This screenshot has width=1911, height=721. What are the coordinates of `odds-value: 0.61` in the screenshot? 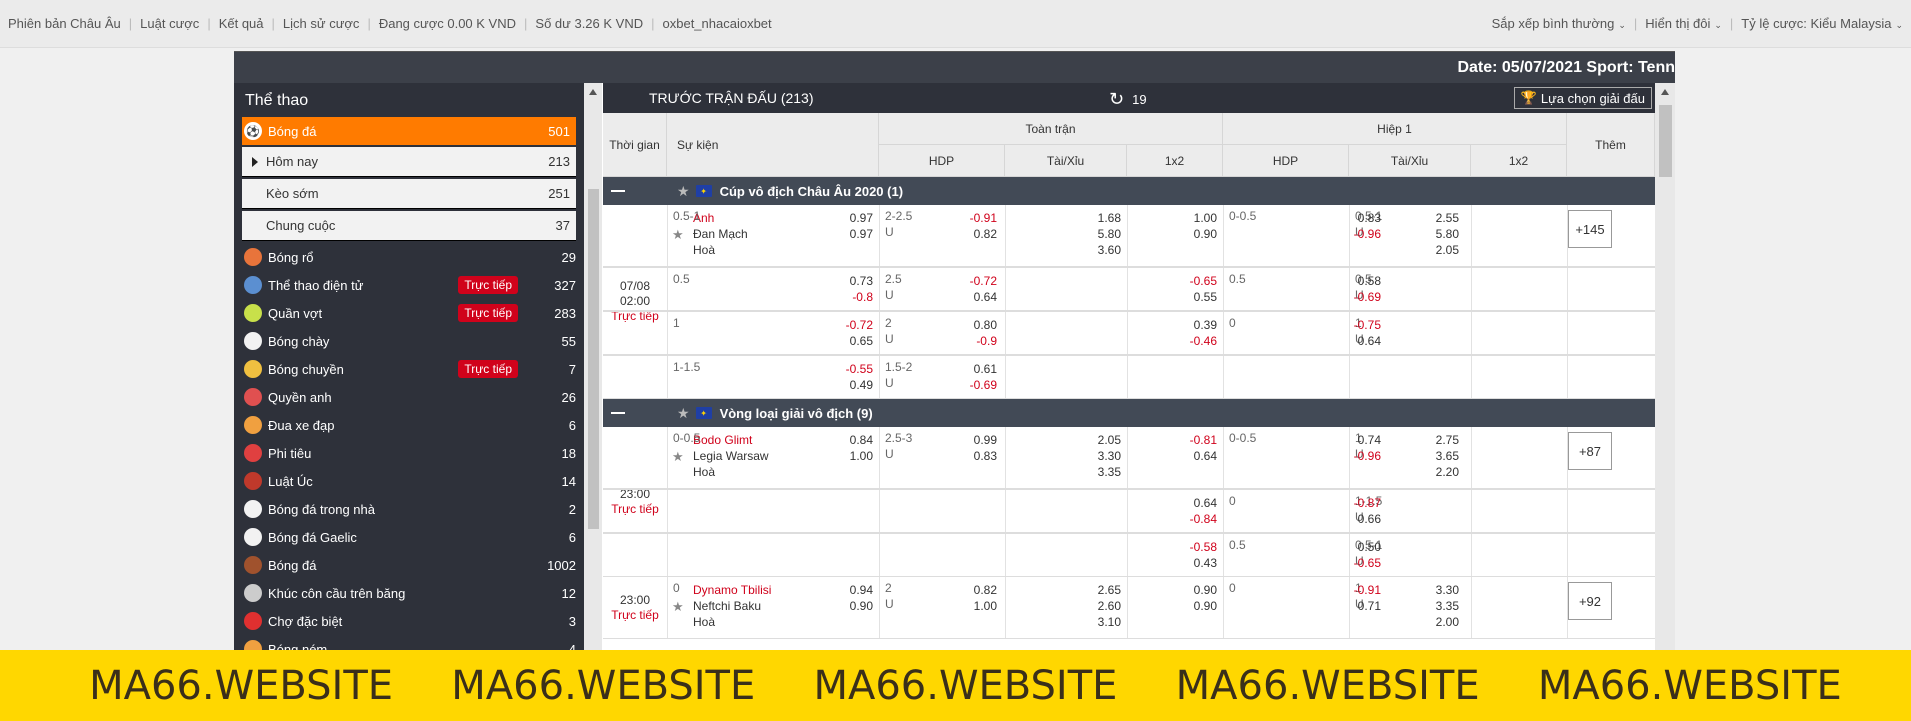 It's located at (975, 369).